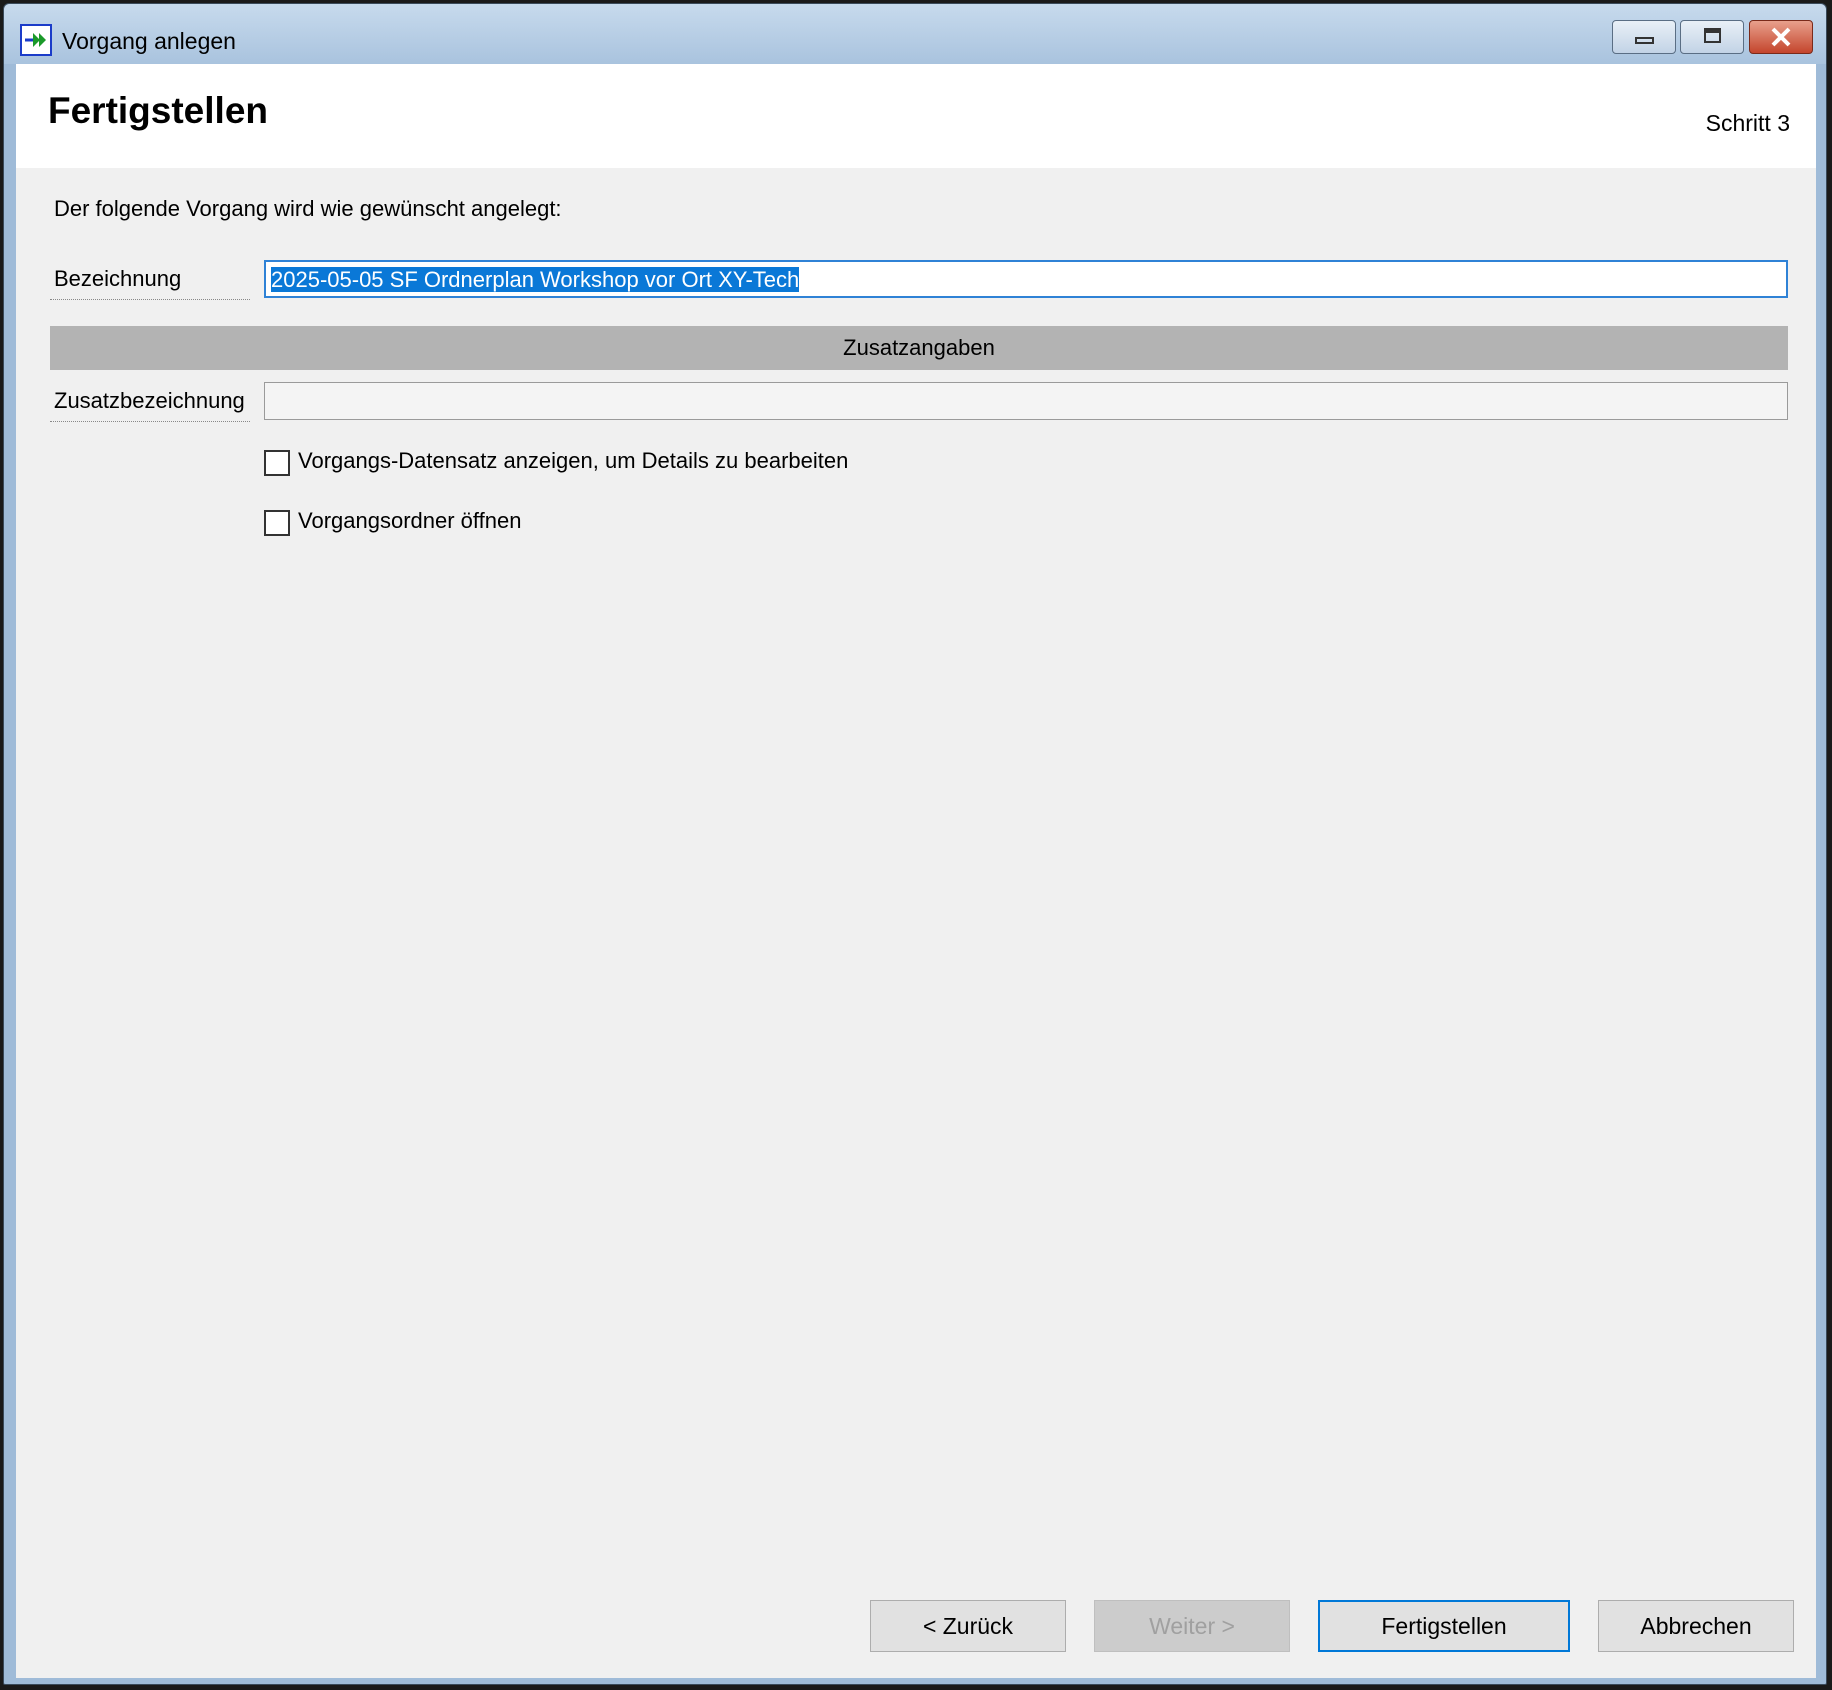 The image size is (1832, 1690). I want to click on step-indicator: Schritt 3, so click(1747, 123).